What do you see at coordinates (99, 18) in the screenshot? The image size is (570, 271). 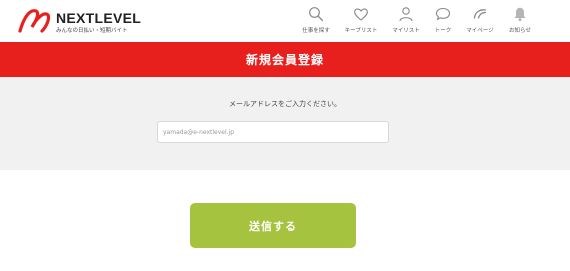 I see `logo-wordmark: NEXTLEVEL` at bounding box center [99, 18].